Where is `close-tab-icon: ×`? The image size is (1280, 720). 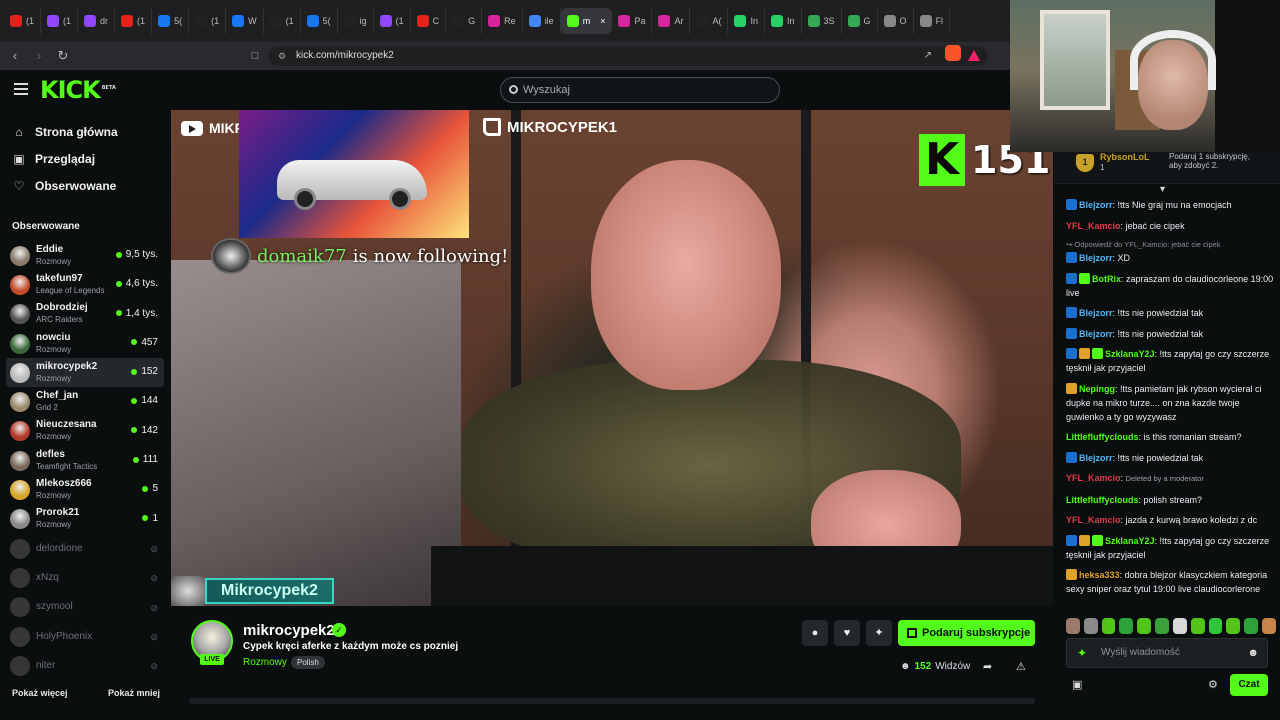
close-tab-icon: × is located at coordinates (602, 21).